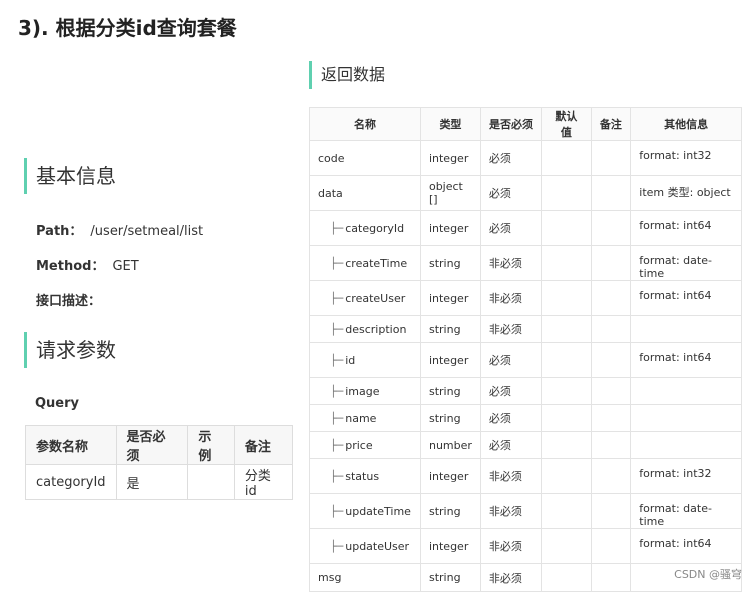 The height and width of the screenshot is (592, 756). Describe the element at coordinates (365, 329) in the screenshot. I see `field-name: ├─ description` at that location.